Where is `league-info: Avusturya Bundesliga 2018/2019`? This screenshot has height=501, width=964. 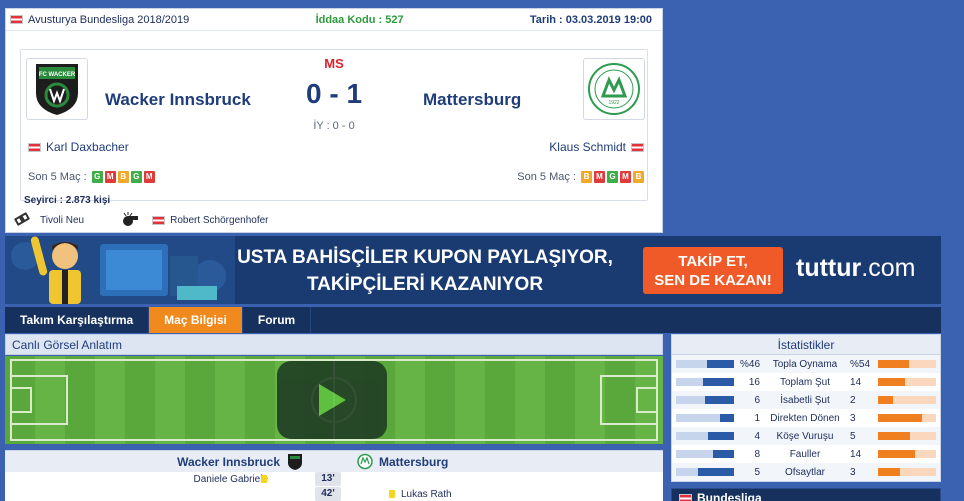 league-info: Avusturya Bundesliga 2018/2019 is located at coordinates (99, 20).